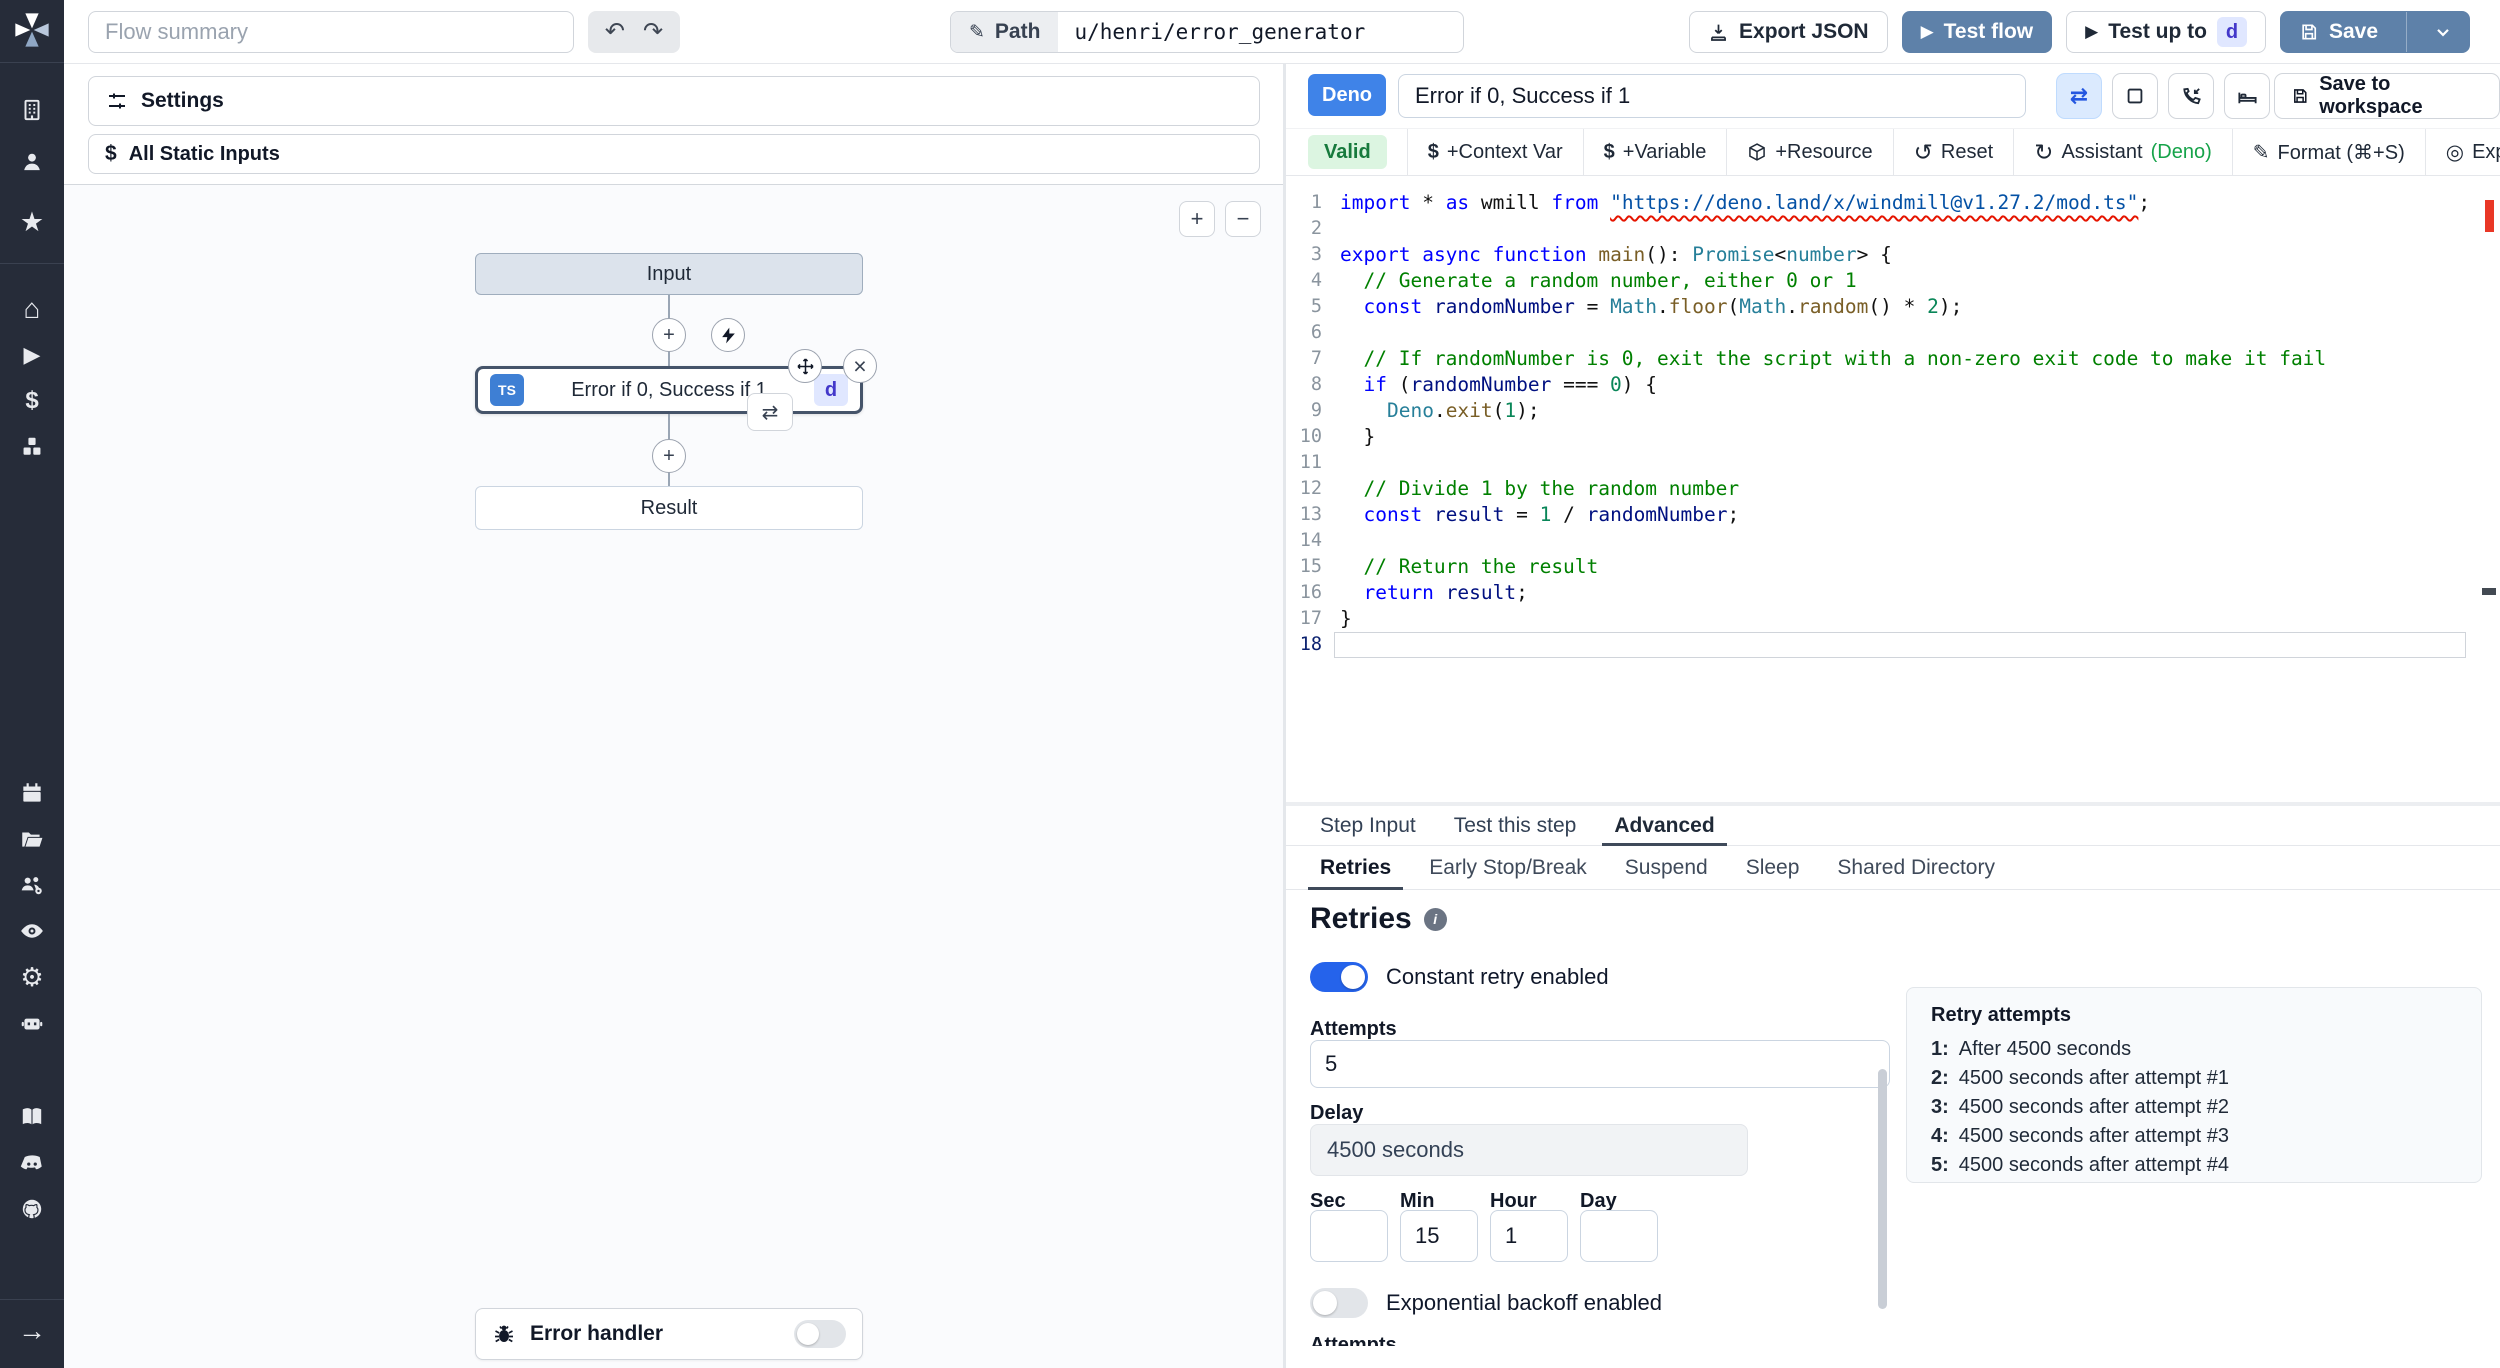 This screenshot has width=2500, height=1368. What do you see at coordinates (32, 1163) in the screenshot?
I see `sidebar-item-discord` at bounding box center [32, 1163].